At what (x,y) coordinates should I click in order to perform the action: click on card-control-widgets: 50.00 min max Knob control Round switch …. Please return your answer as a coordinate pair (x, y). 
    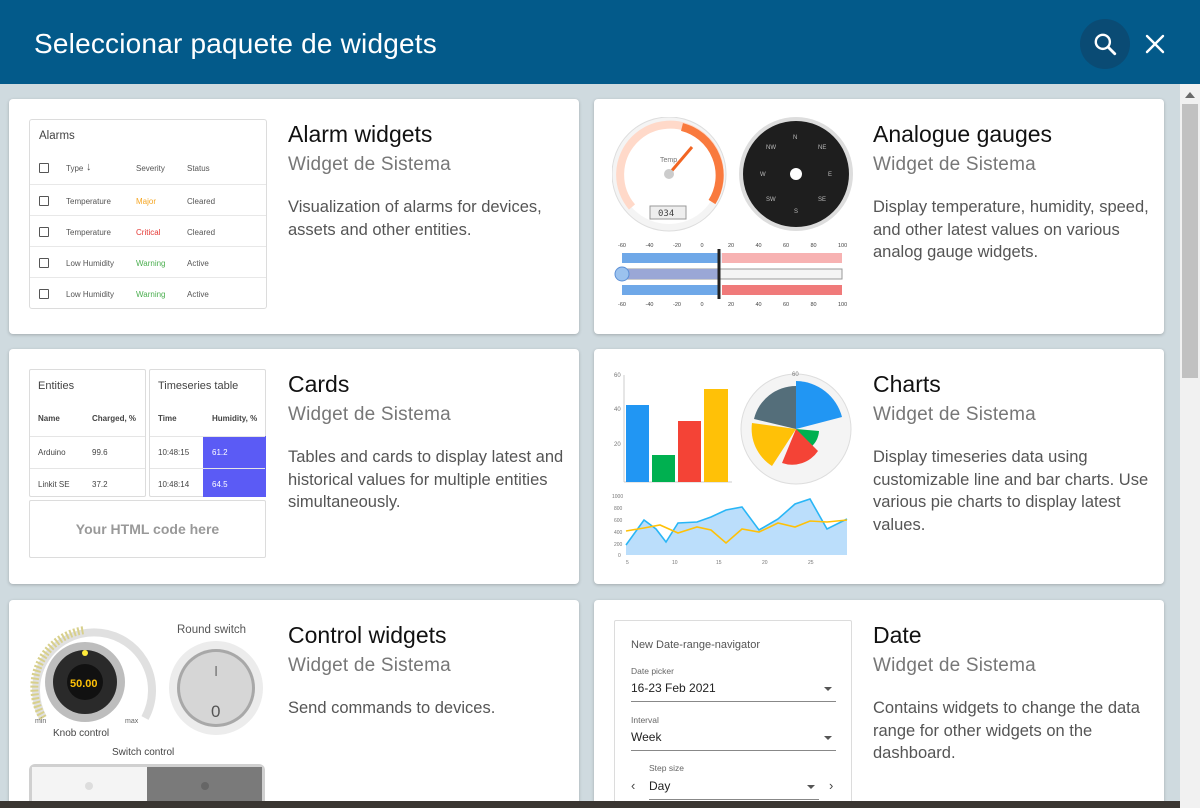
    Looking at the image, I should click on (294, 704).